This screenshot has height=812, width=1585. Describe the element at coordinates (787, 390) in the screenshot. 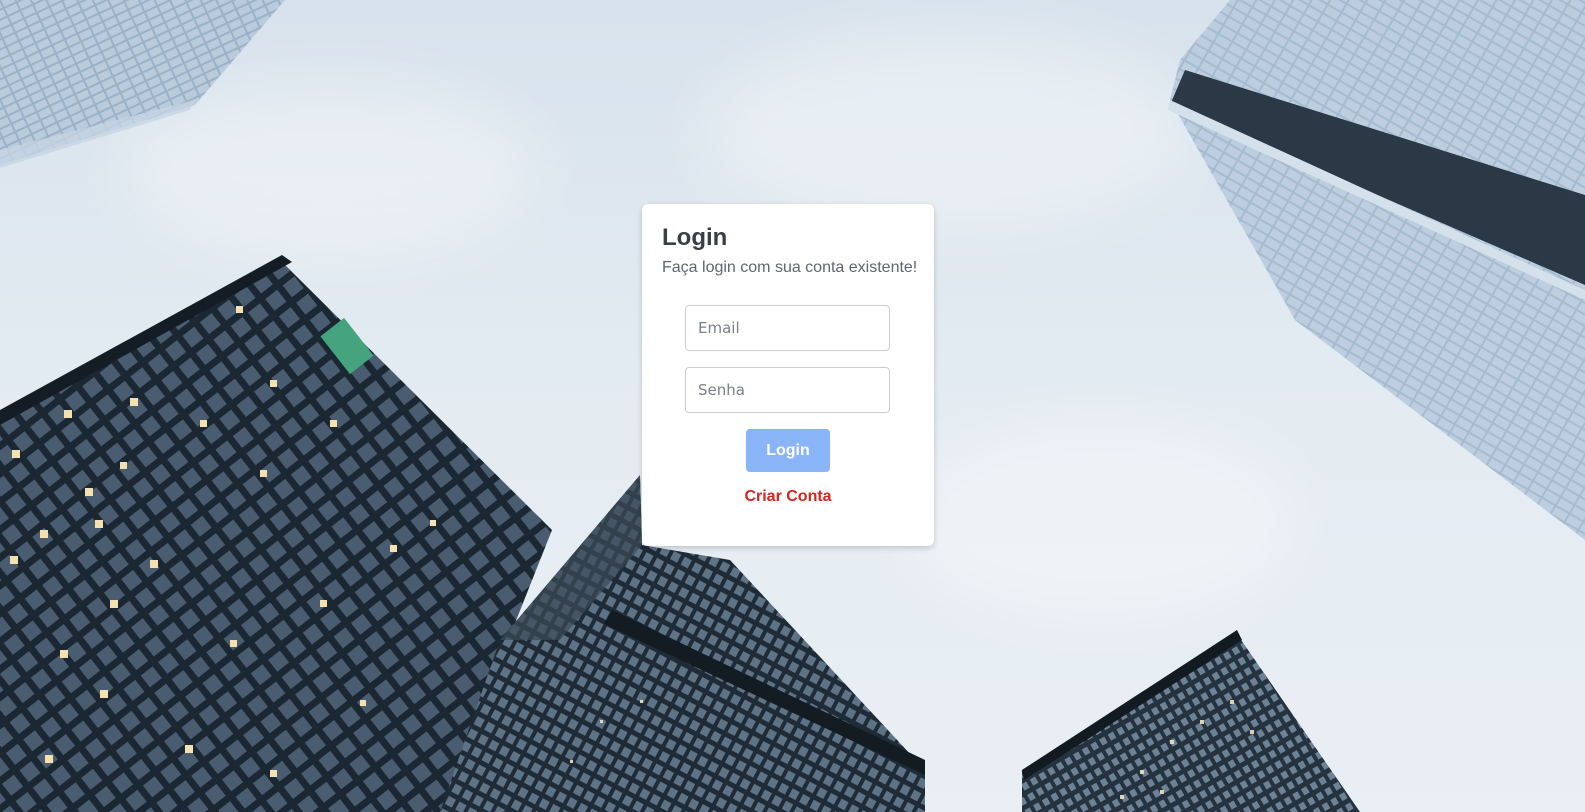

I see `password-field` at that location.